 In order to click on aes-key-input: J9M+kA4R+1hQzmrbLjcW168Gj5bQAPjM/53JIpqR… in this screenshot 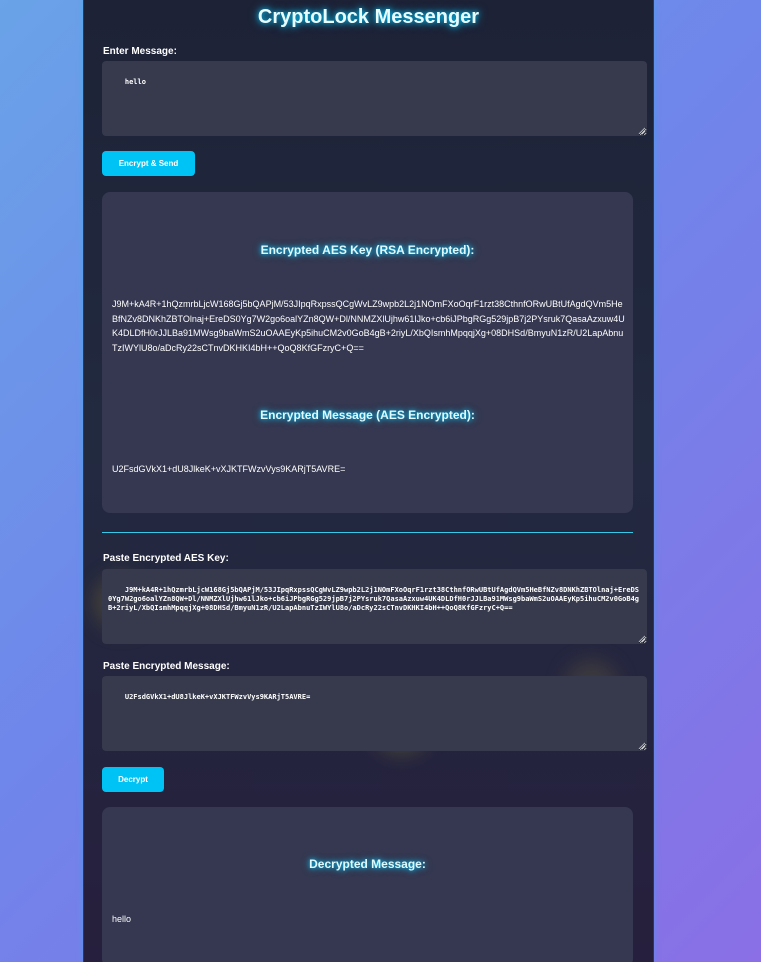, I will do `click(374, 606)`.